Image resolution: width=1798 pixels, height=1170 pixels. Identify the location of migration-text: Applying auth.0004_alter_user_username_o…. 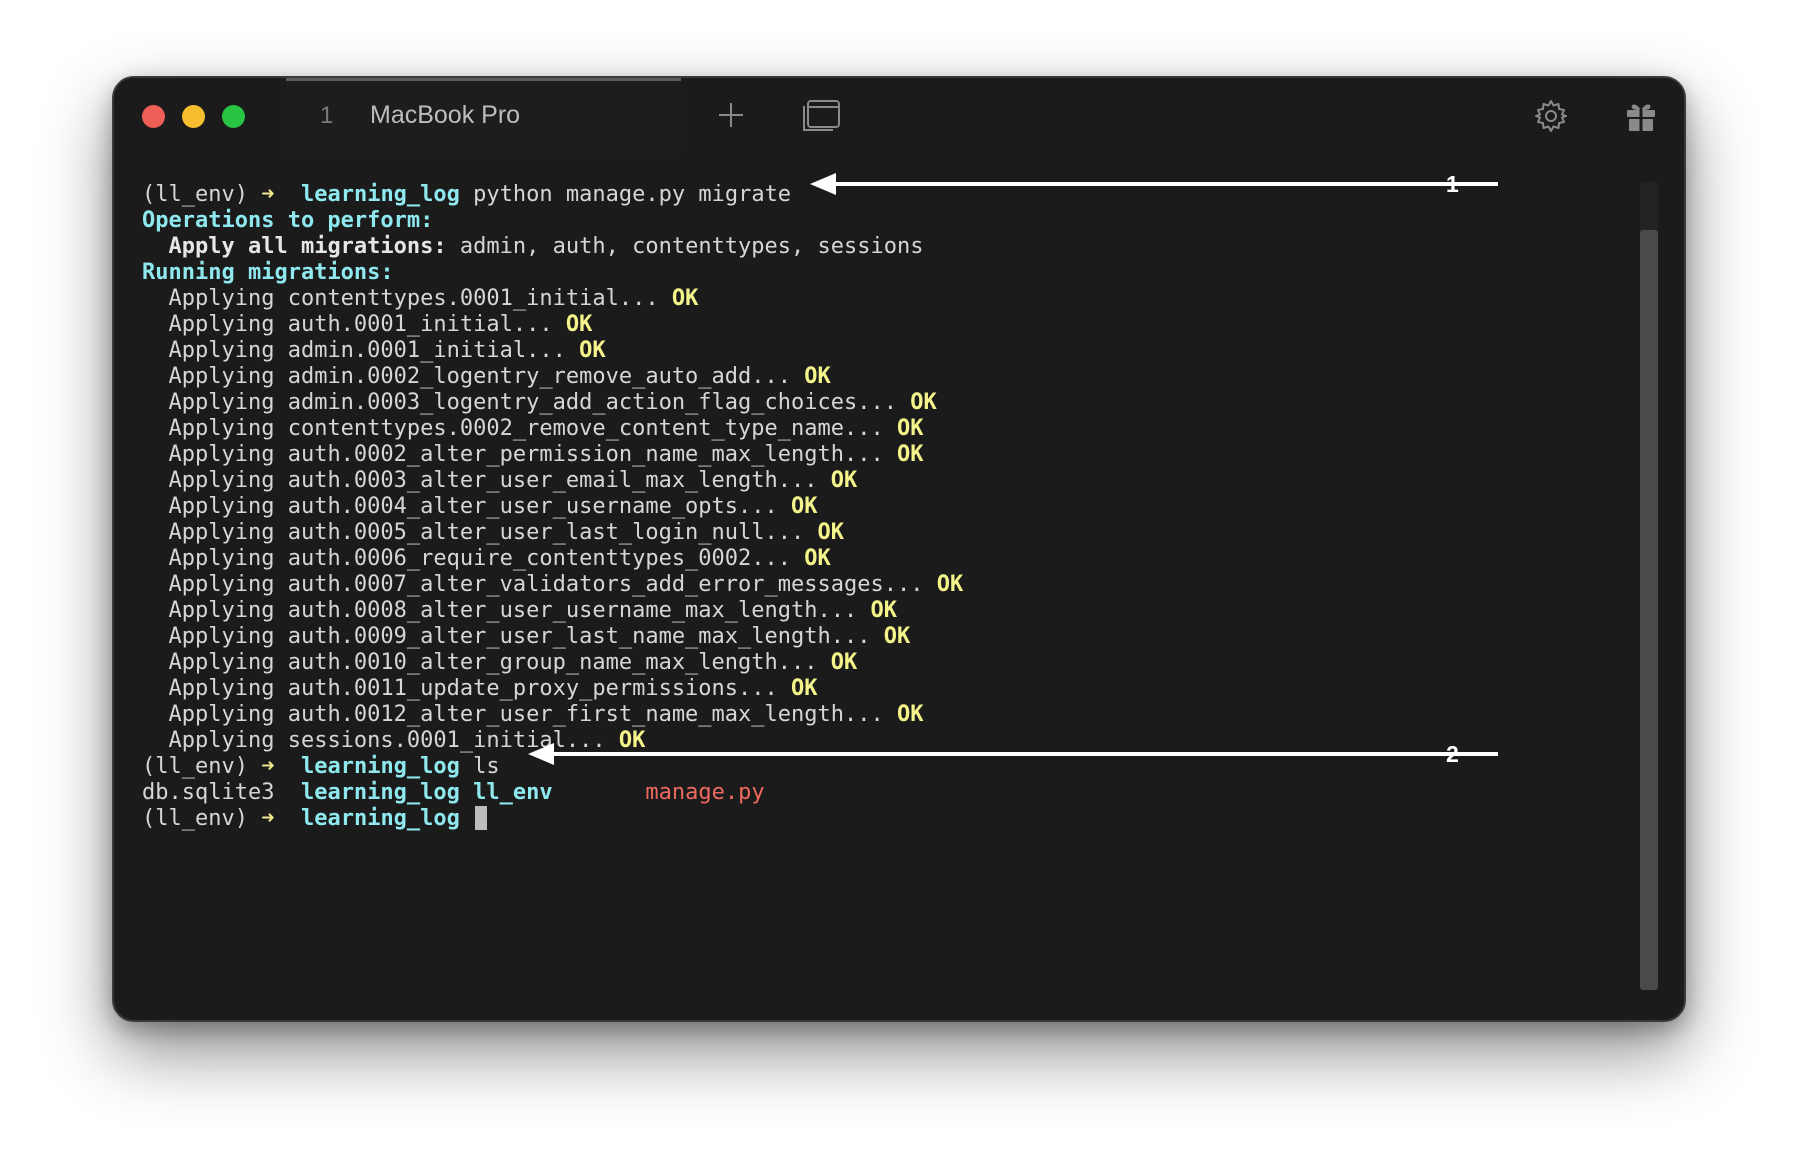
(473, 506).